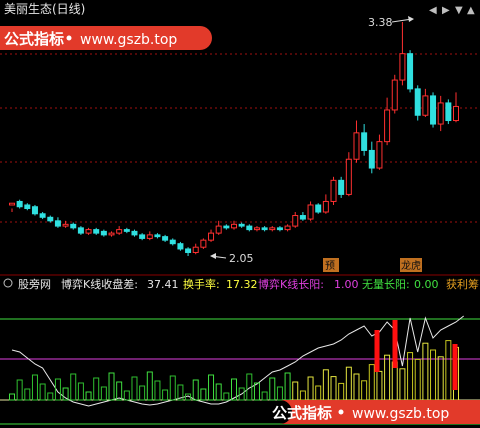 The height and width of the screenshot is (428, 480). I want to click on chart-controls: ◀ ▶ ▼ ▲, so click(452, 10).